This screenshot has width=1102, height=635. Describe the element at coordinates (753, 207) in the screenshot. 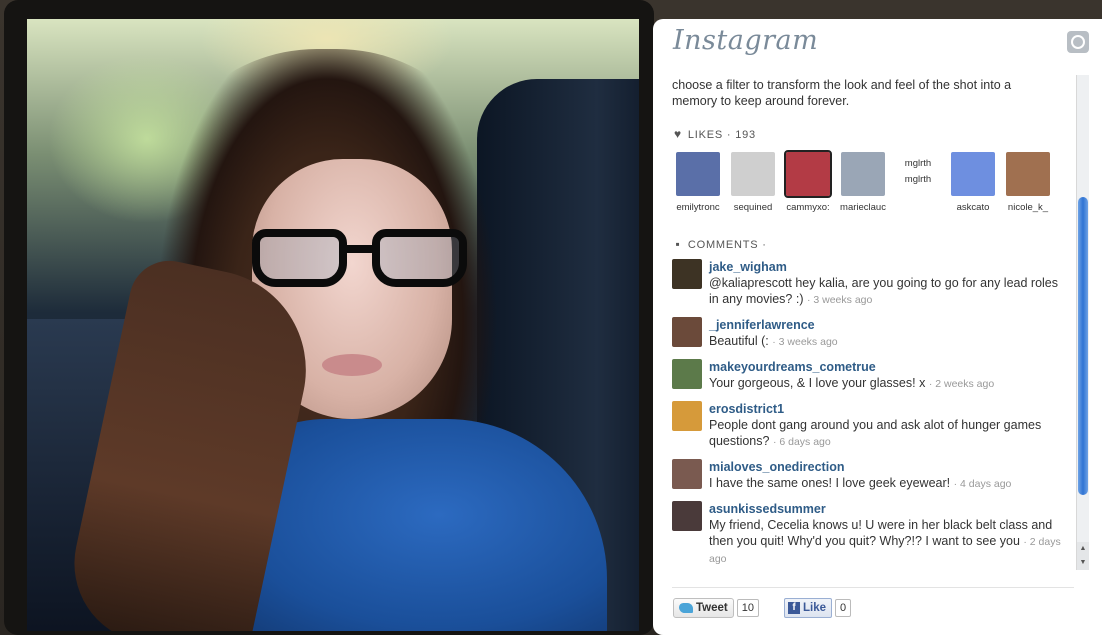

I see `like-username: sequined` at that location.